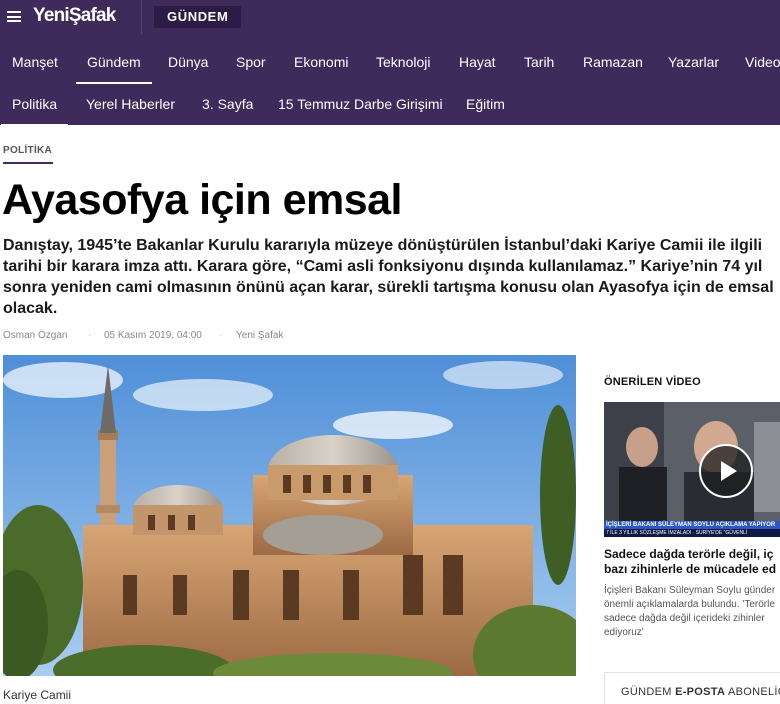  What do you see at coordinates (28, 163) in the screenshot?
I see `category-underline` at bounding box center [28, 163].